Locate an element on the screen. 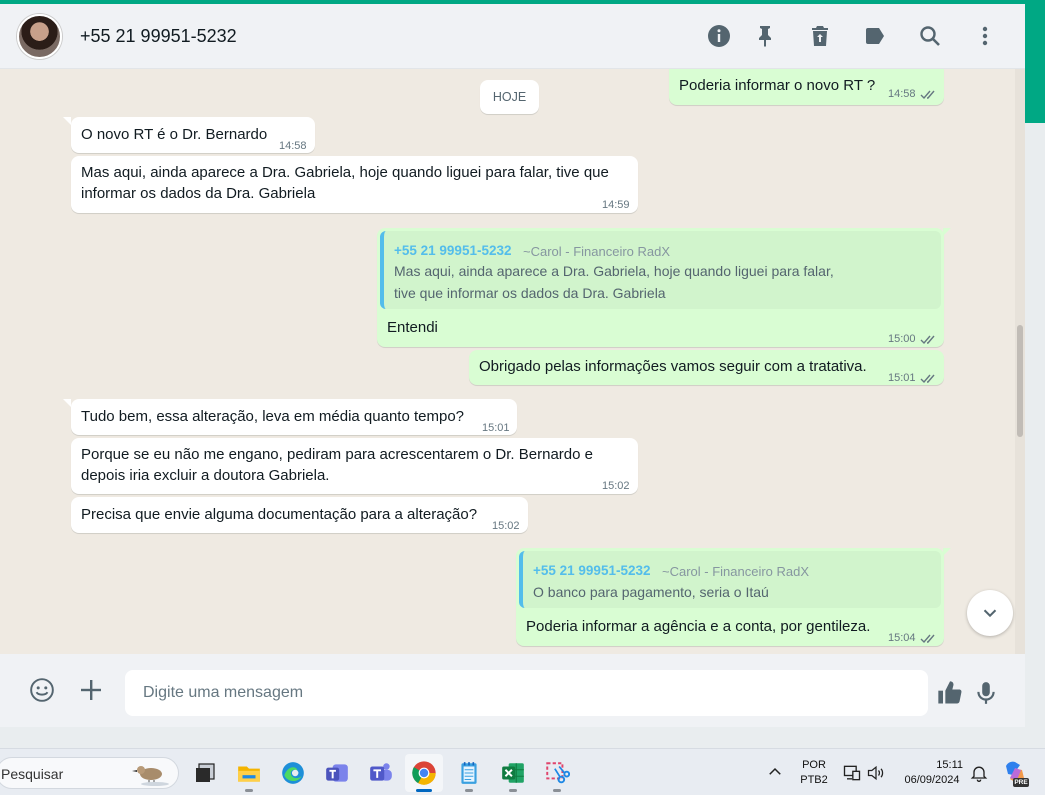 The width and height of the screenshot is (1045, 795). scroll-to-bottom-button is located at coordinates (990, 613).